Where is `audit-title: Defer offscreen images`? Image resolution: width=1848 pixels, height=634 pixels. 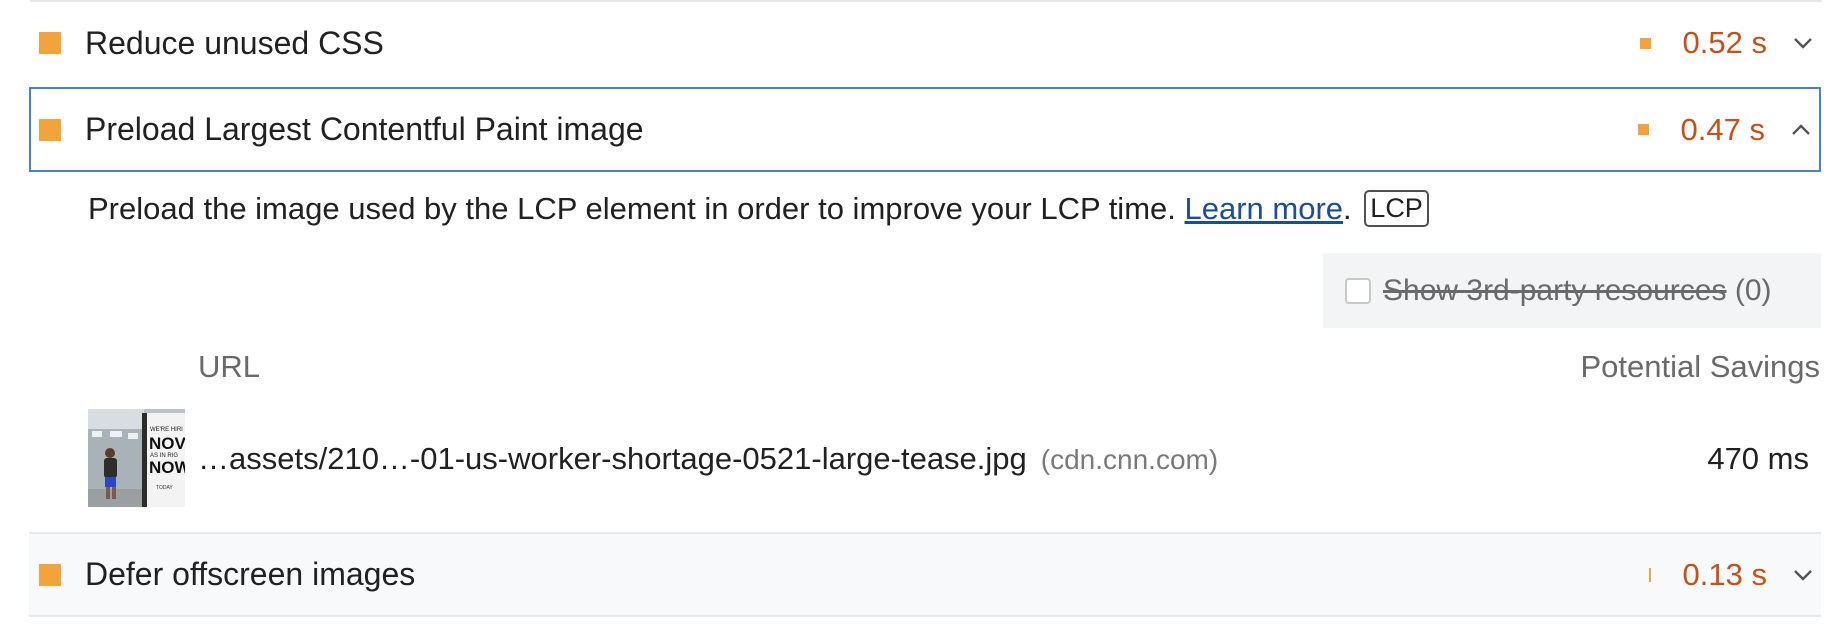 audit-title: Defer offscreen images is located at coordinates (250, 574).